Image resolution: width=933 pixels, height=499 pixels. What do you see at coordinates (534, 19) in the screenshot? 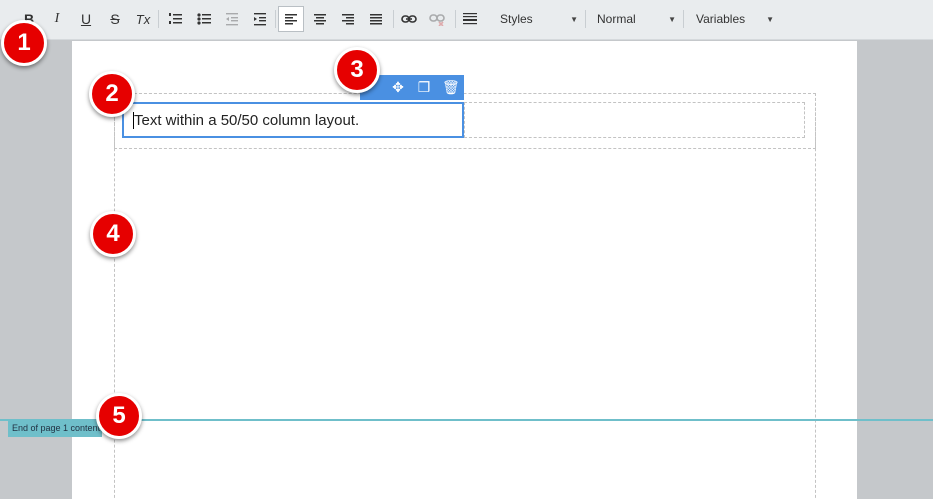
I see `styles-dropdown: Styles ▼` at bounding box center [534, 19].